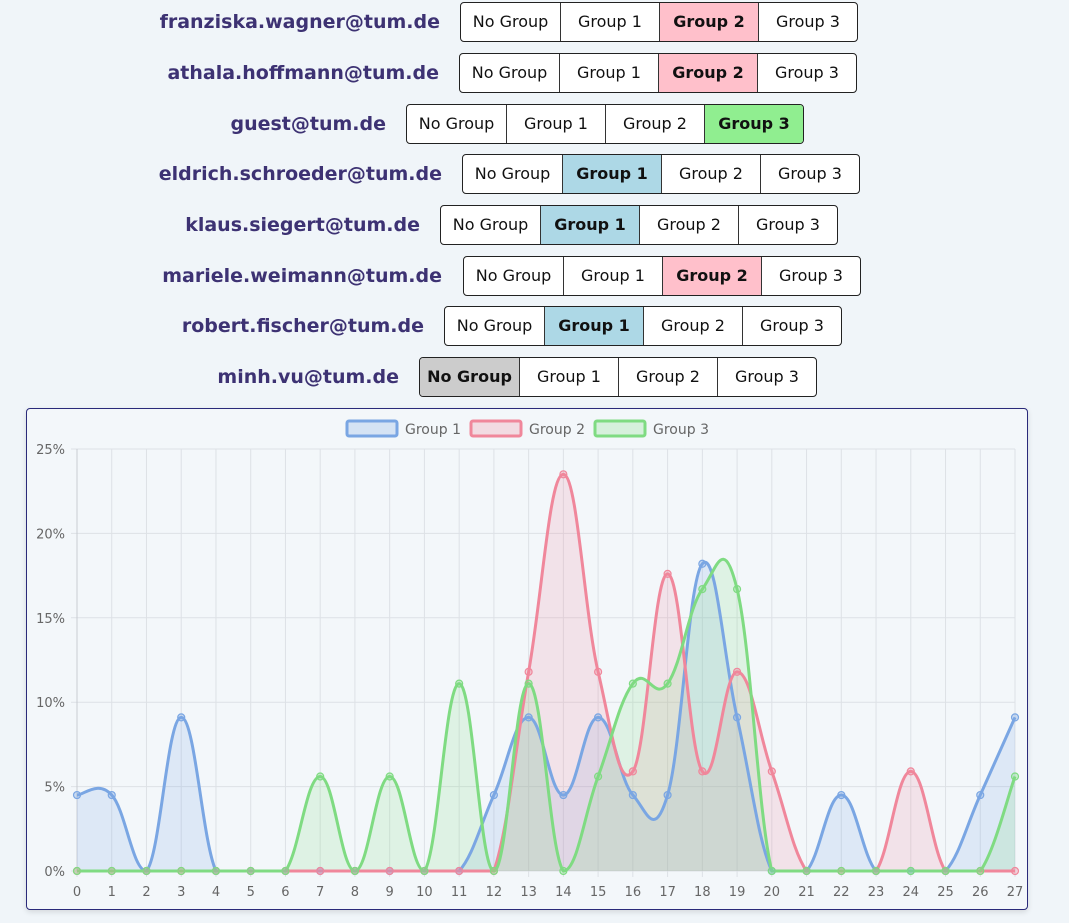 Image resolution: width=1069 pixels, height=923 pixels. Describe the element at coordinates (633, 892) in the screenshot. I see `x-tick-label: 16` at that location.